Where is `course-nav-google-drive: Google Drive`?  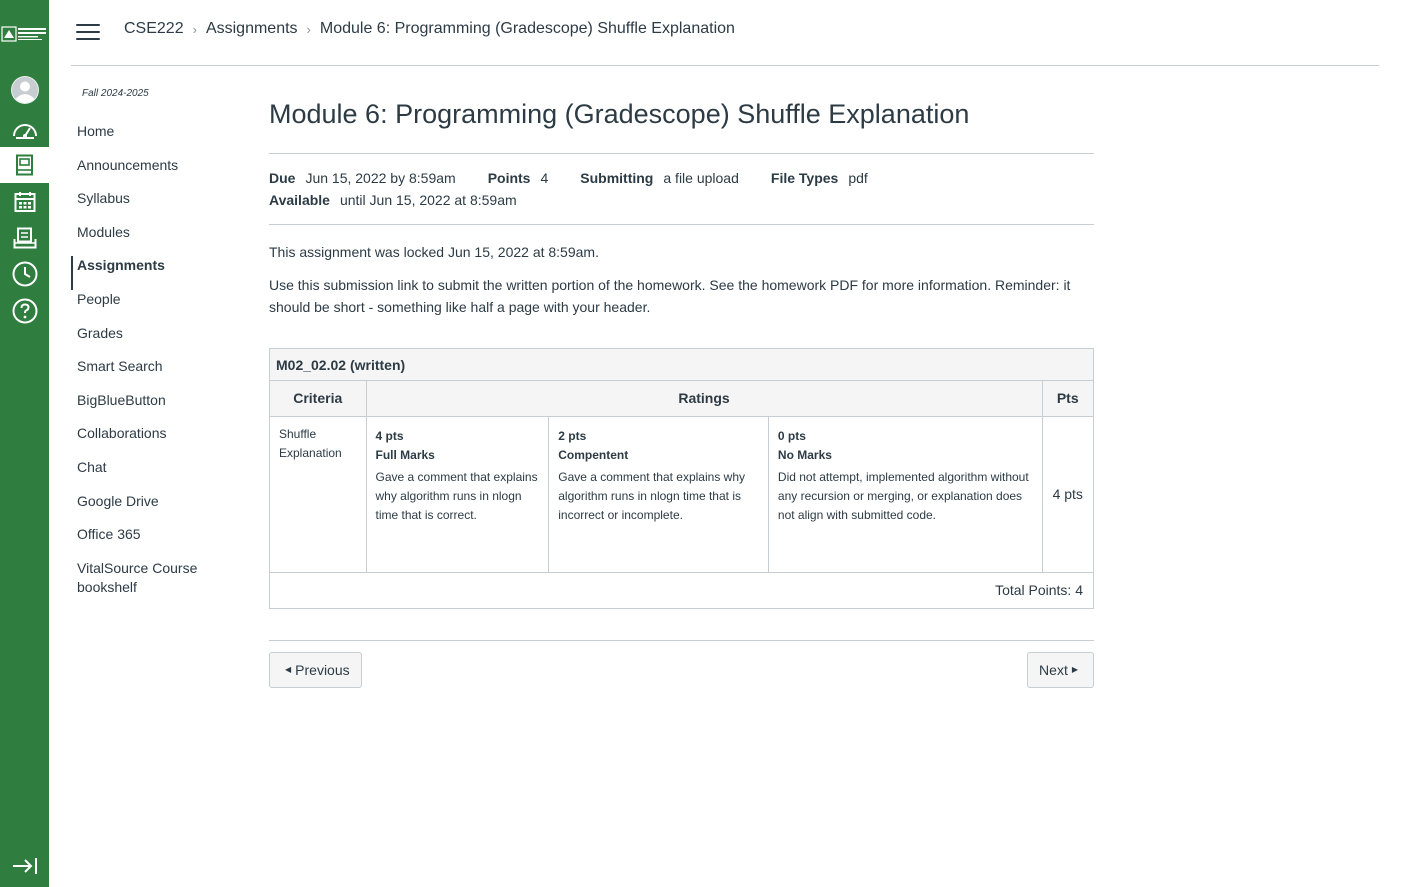 course-nav-google-drive: Google Drive is located at coordinates (156, 509).